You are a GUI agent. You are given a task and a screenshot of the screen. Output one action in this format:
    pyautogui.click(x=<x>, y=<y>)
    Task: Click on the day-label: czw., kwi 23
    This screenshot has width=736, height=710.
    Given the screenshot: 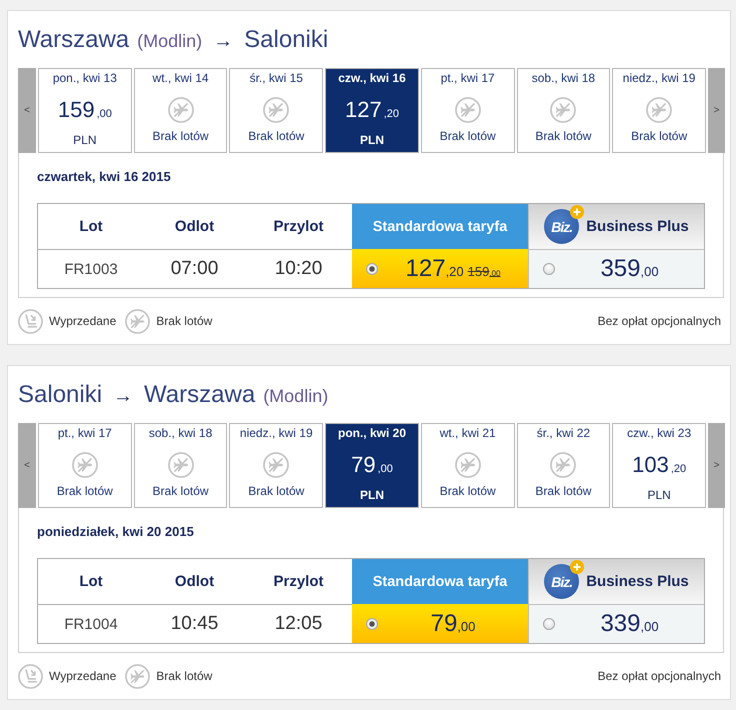 What is the action you would take?
    pyautogui.click(x=659, y=433)
    